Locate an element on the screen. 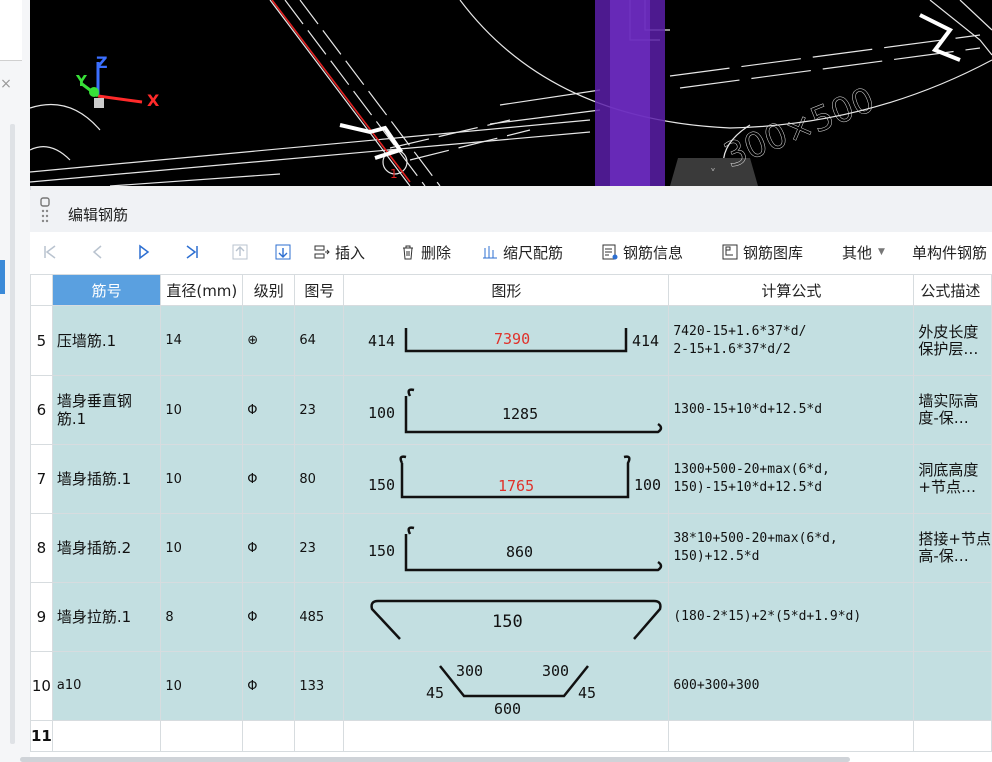  formula-cell: 1300-15+10*d+12.5*d is located at coordinates (791, 410).